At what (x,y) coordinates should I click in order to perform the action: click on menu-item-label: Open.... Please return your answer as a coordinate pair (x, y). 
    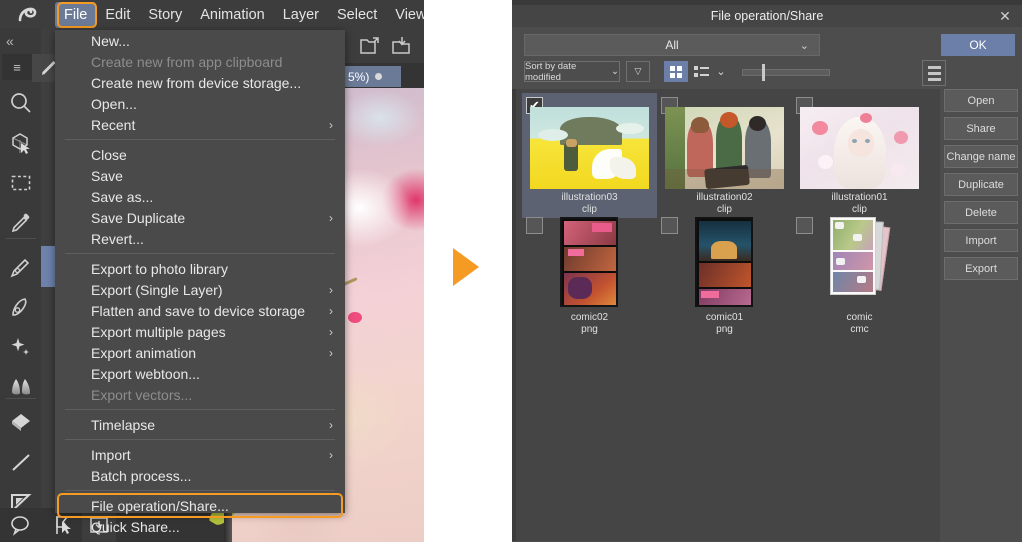
    Looking at the image, I should click on (114, 103).